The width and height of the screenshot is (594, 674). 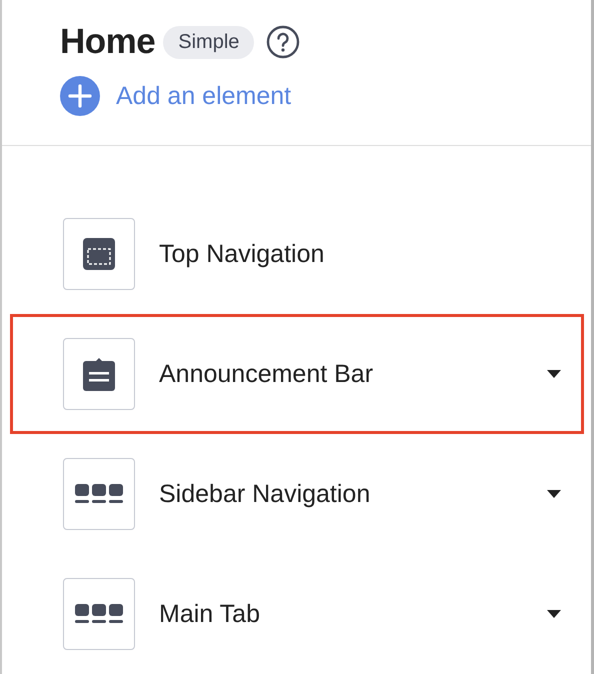 I want to click on add-element-link: Add an element, so click(x=176, y=96).